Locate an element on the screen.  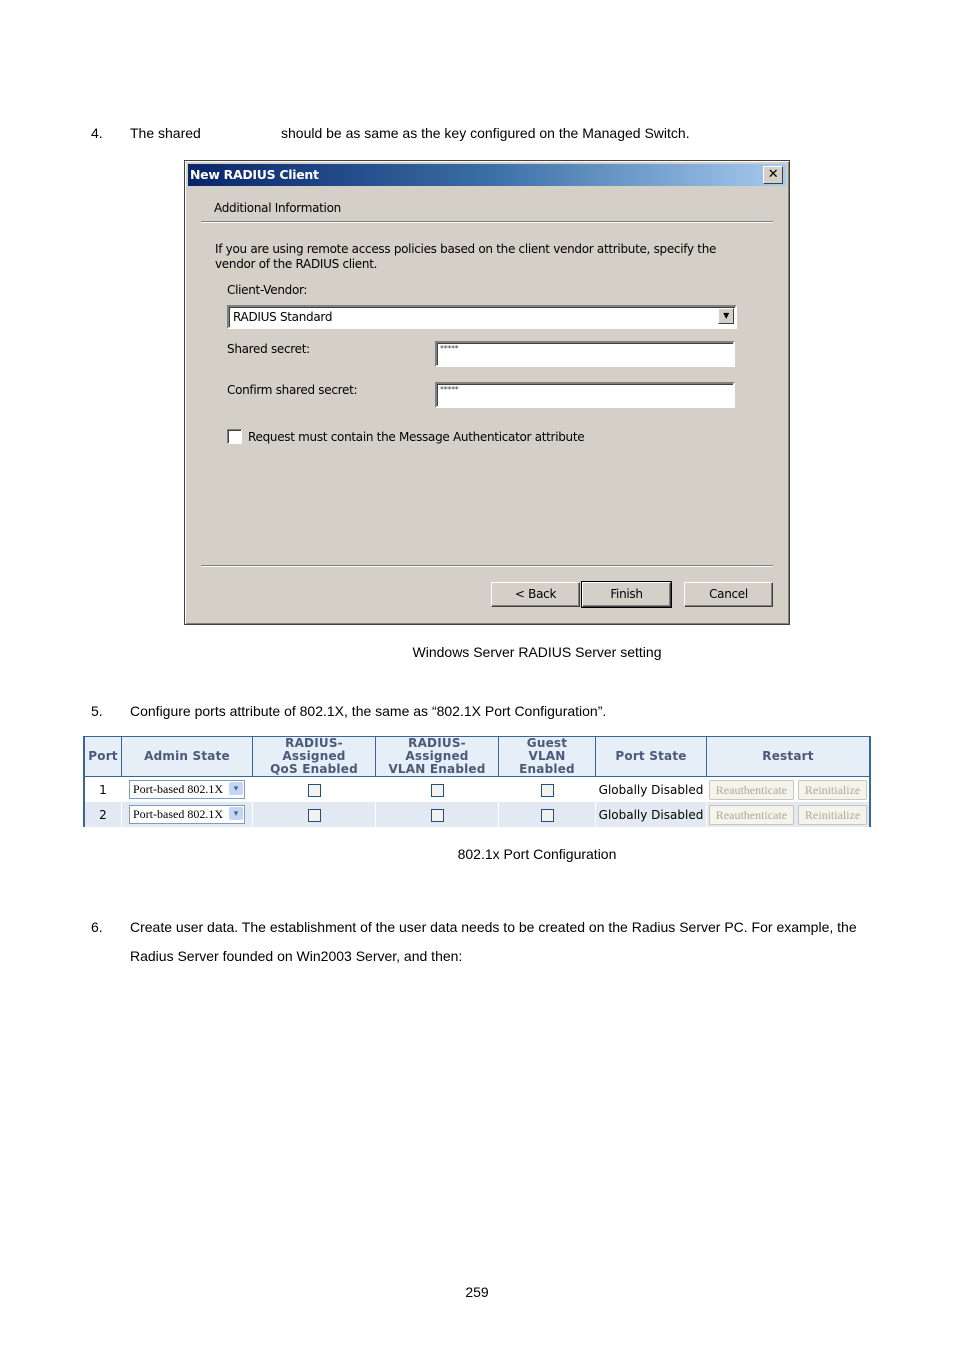
close-button: ✕ is located at coordinates (773, 175).